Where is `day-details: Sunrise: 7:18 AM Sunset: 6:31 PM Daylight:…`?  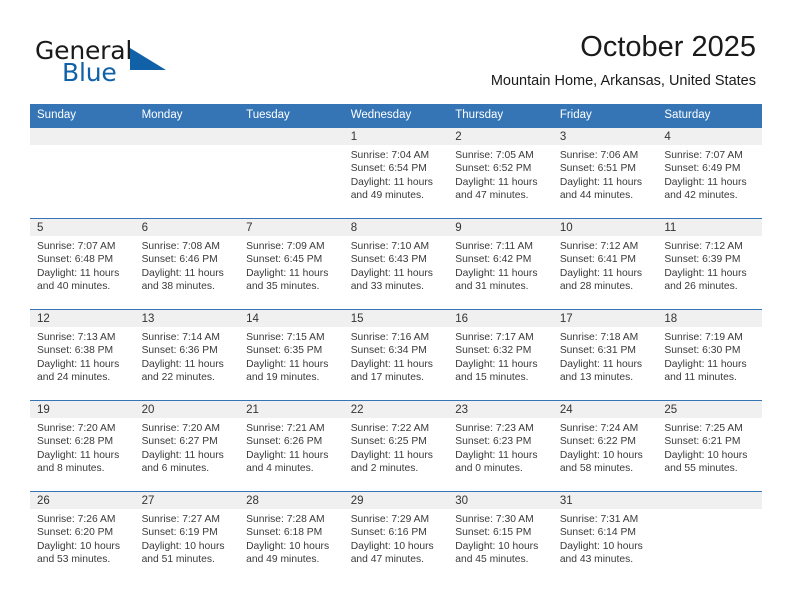 day-details: Sunrise: 7:18 AM Sunset: 6:31 PM Daylight:… is located at coordinates (605, 356).